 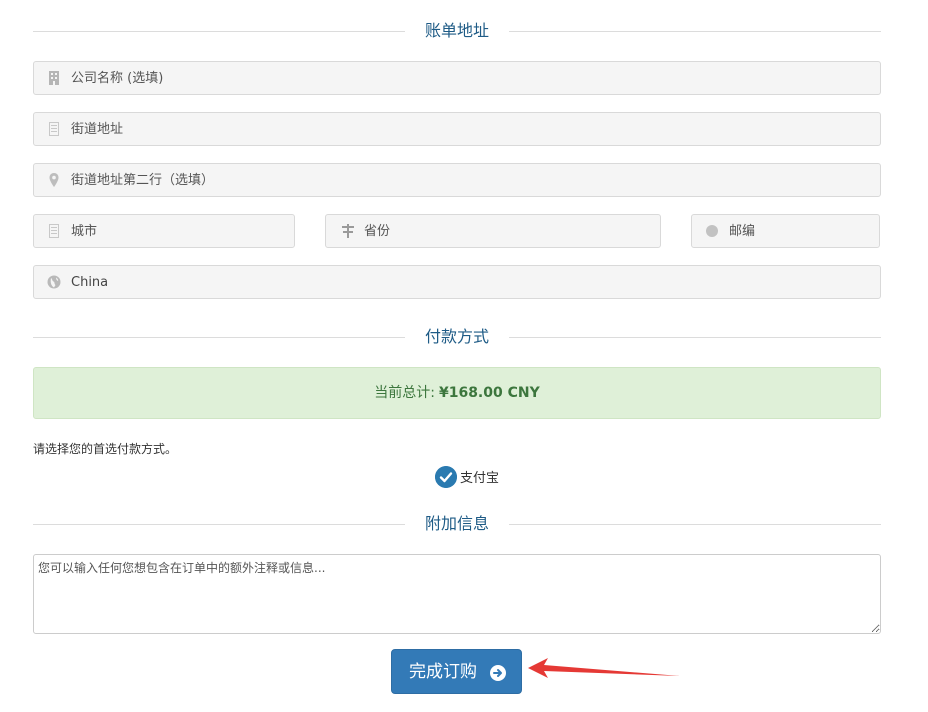 What do you see at coordinates (457, 282) in the screenshot?
I see `country-select: China` at bounding box center [457, 282].